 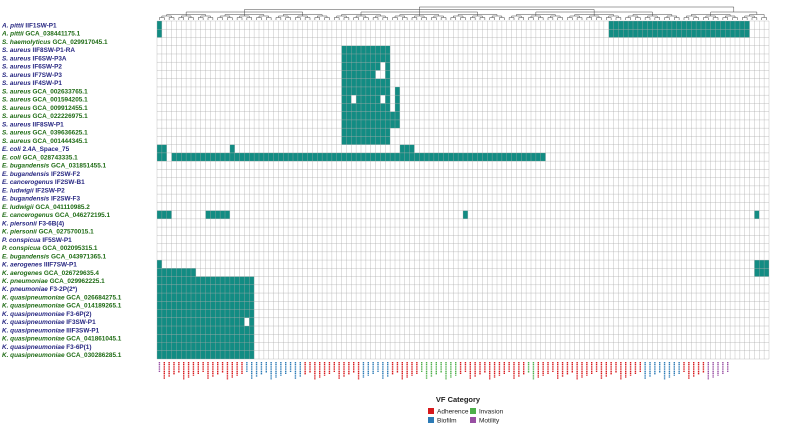 I want to click on legend-swatch-biofilm, so click(x=431, y=420).